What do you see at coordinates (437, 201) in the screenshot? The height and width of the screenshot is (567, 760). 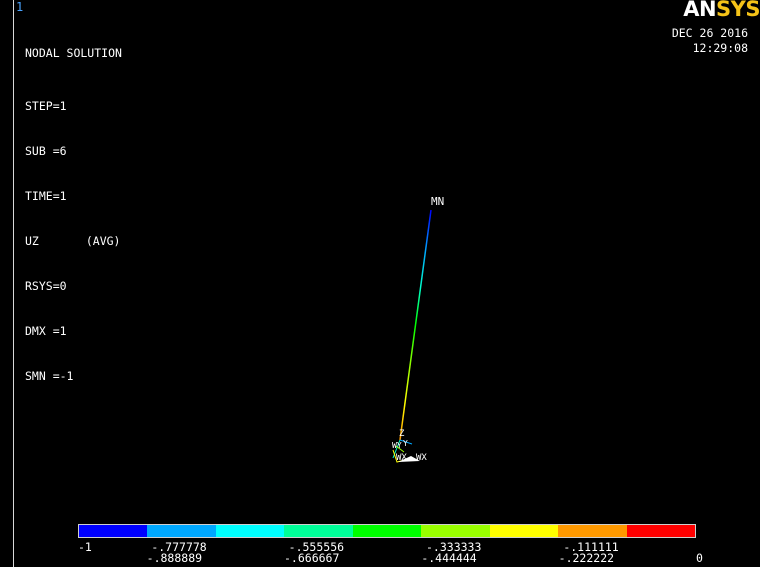 I see `min-marker-label: MN` at bounding box center [437, 201].